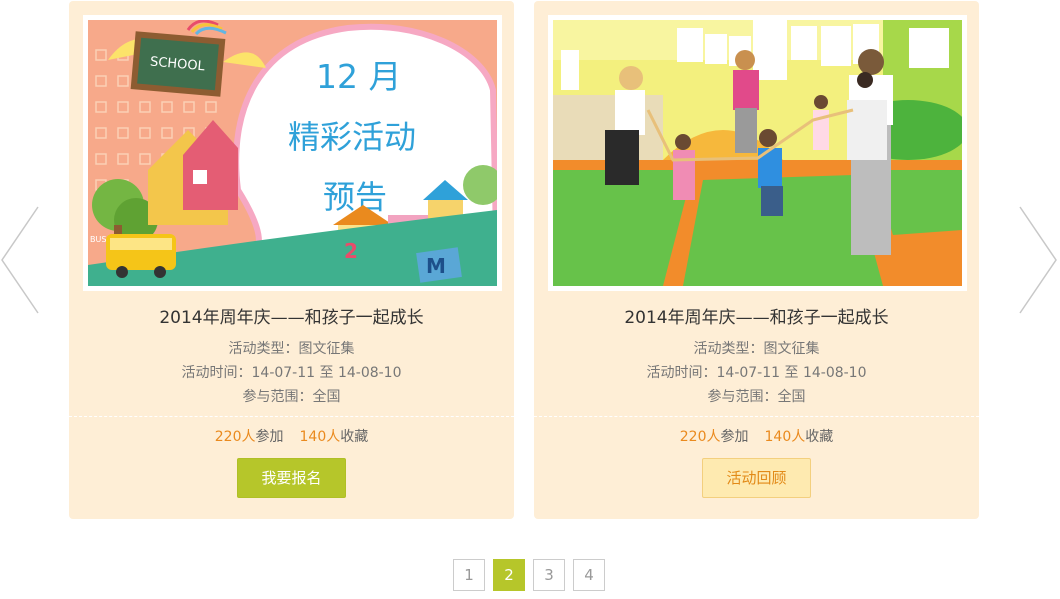 This screenshot has height=599, width=1060. I want to click on signup-button: 我要报名, so click(291, 478).